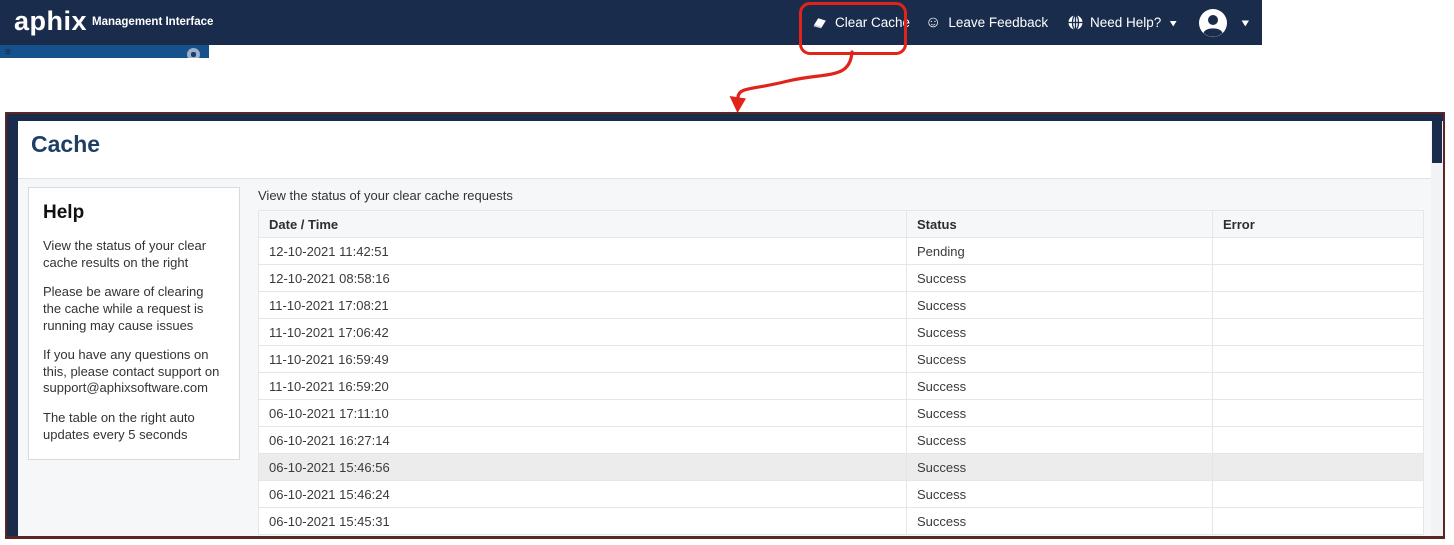 The image size is (1454, 545). Describe the element at coordinates (1059, 224) in the screenshot. I see `column-header-status: Status` at that location.